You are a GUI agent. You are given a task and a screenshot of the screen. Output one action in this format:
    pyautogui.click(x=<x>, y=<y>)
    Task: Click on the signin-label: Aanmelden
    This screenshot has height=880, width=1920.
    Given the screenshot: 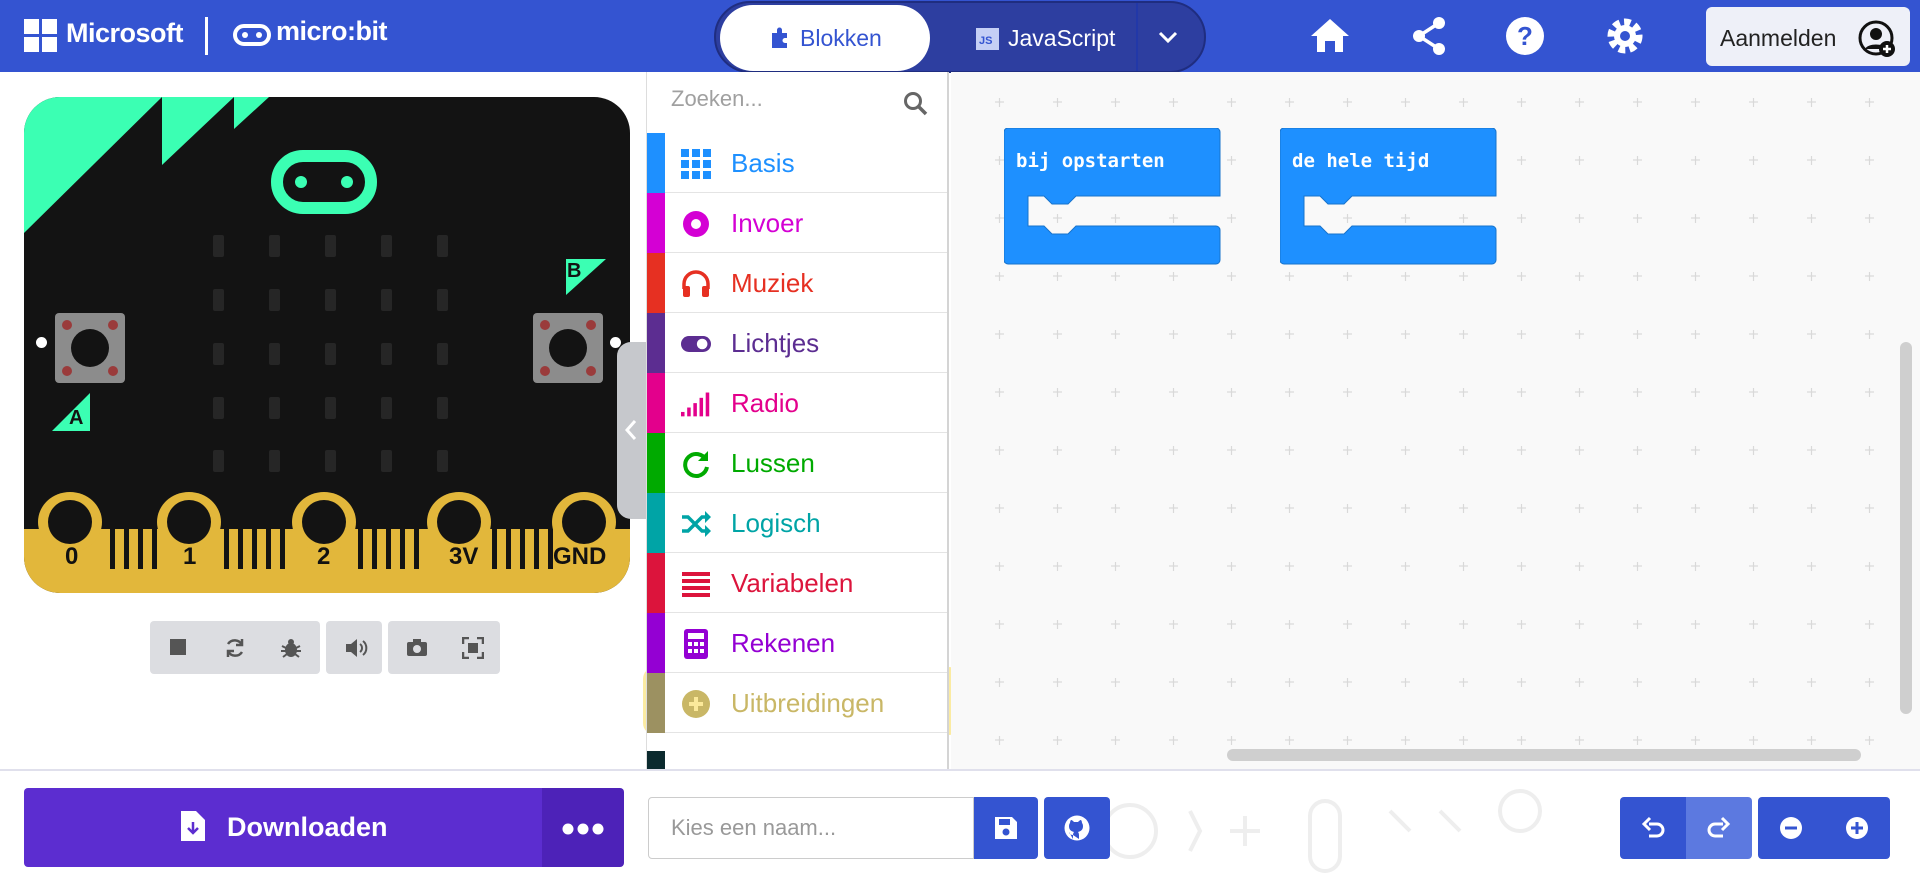 What is the action you would take?
    pyautogui.click(x=1778, y=38)
    